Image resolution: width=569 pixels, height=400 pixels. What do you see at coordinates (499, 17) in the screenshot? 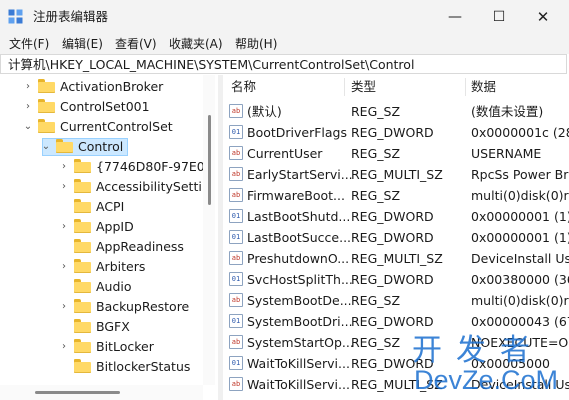
I see `maximize-button: ☐` at bounding box center [499, 17].